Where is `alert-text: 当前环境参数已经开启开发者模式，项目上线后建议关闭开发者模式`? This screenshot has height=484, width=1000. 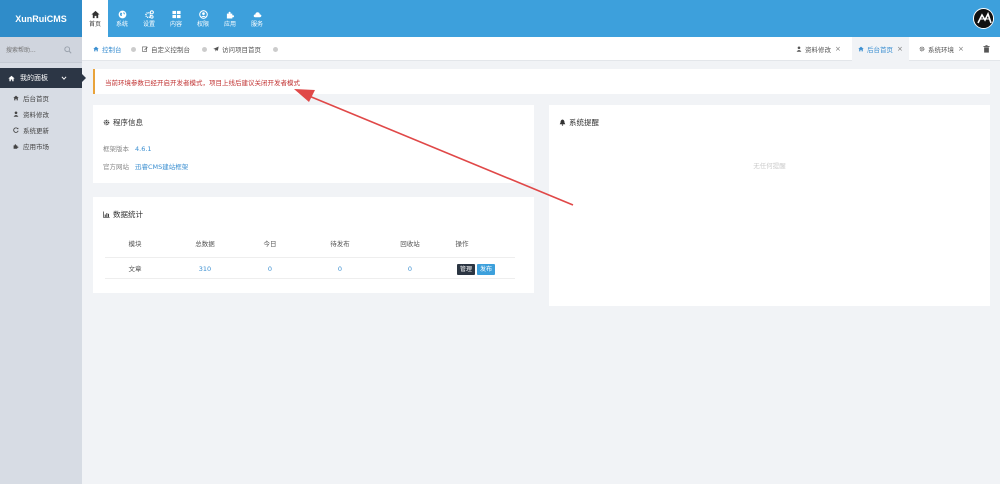 alert-text: 当前环境参数已经开启开发者模式，项目上线后建议关闭开发者模式 is located at coordinates (202, 83).